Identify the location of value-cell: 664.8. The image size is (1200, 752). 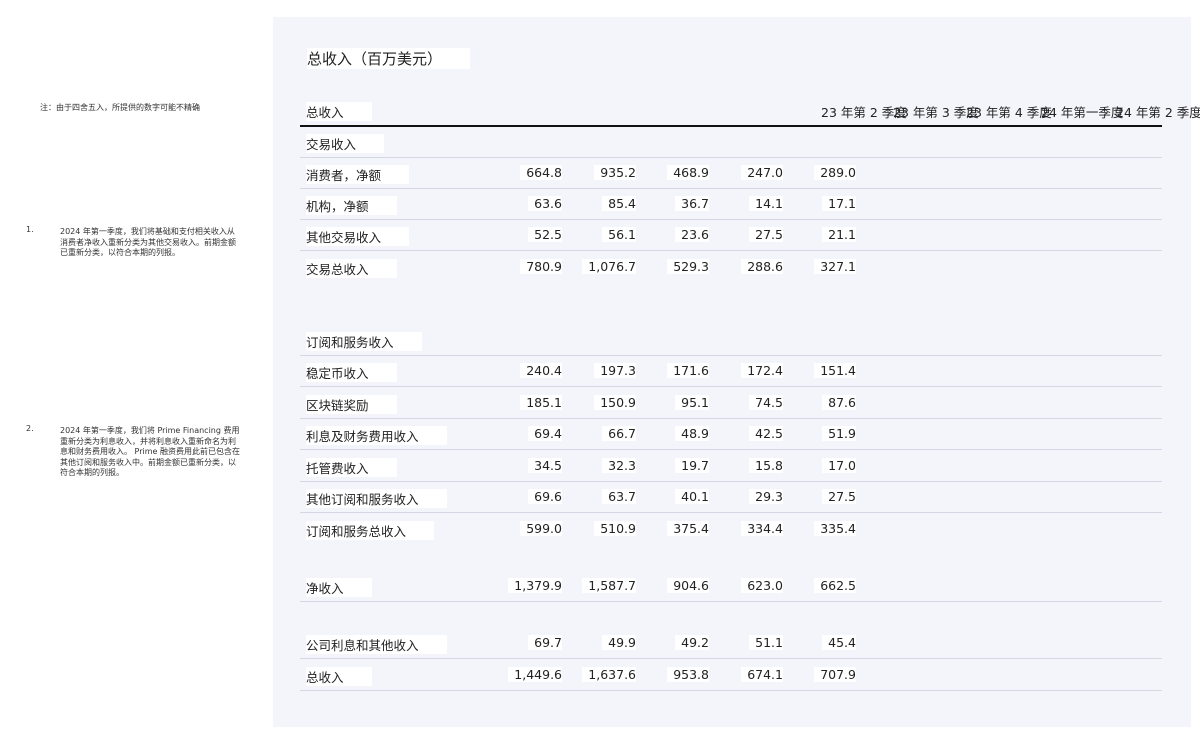
(541, 172).